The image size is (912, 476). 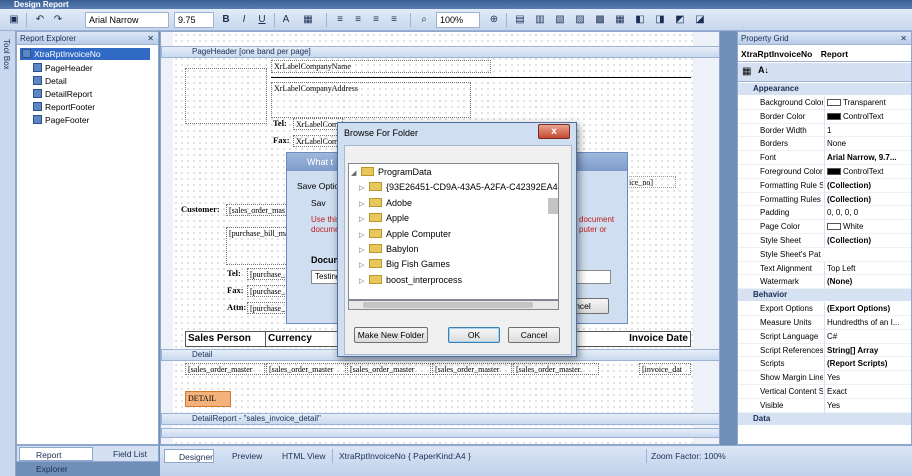 I want to click on zoom-in-icon: ⊕, so click(x=494, y=20).